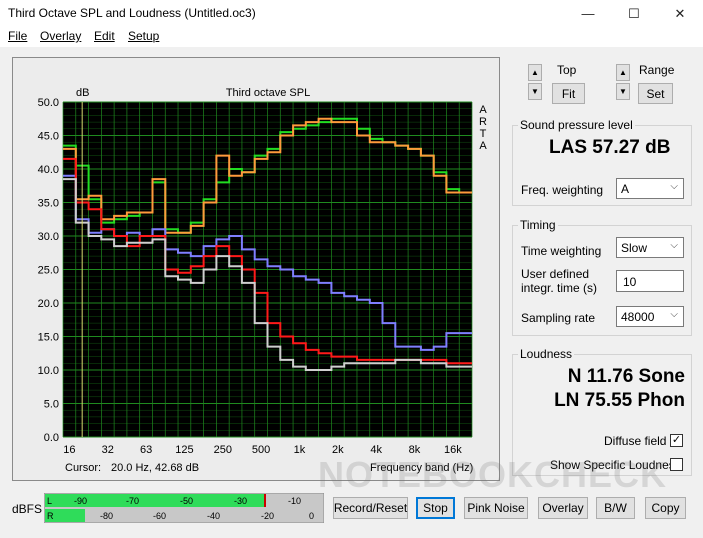  I want to click on y-tick-label: 15.0, so click(48, 338).